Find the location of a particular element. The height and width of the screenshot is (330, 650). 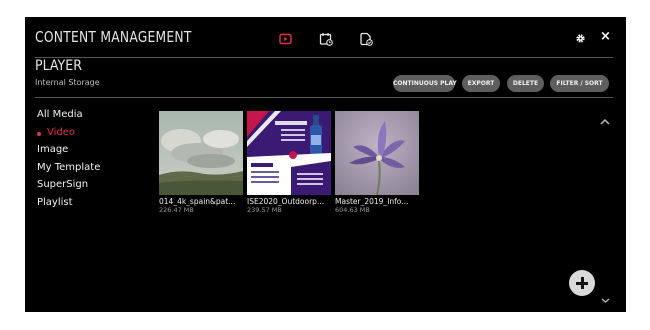

media-tile: Master_2019_Info... 604.63 MB is located at coordinates (377, 162).